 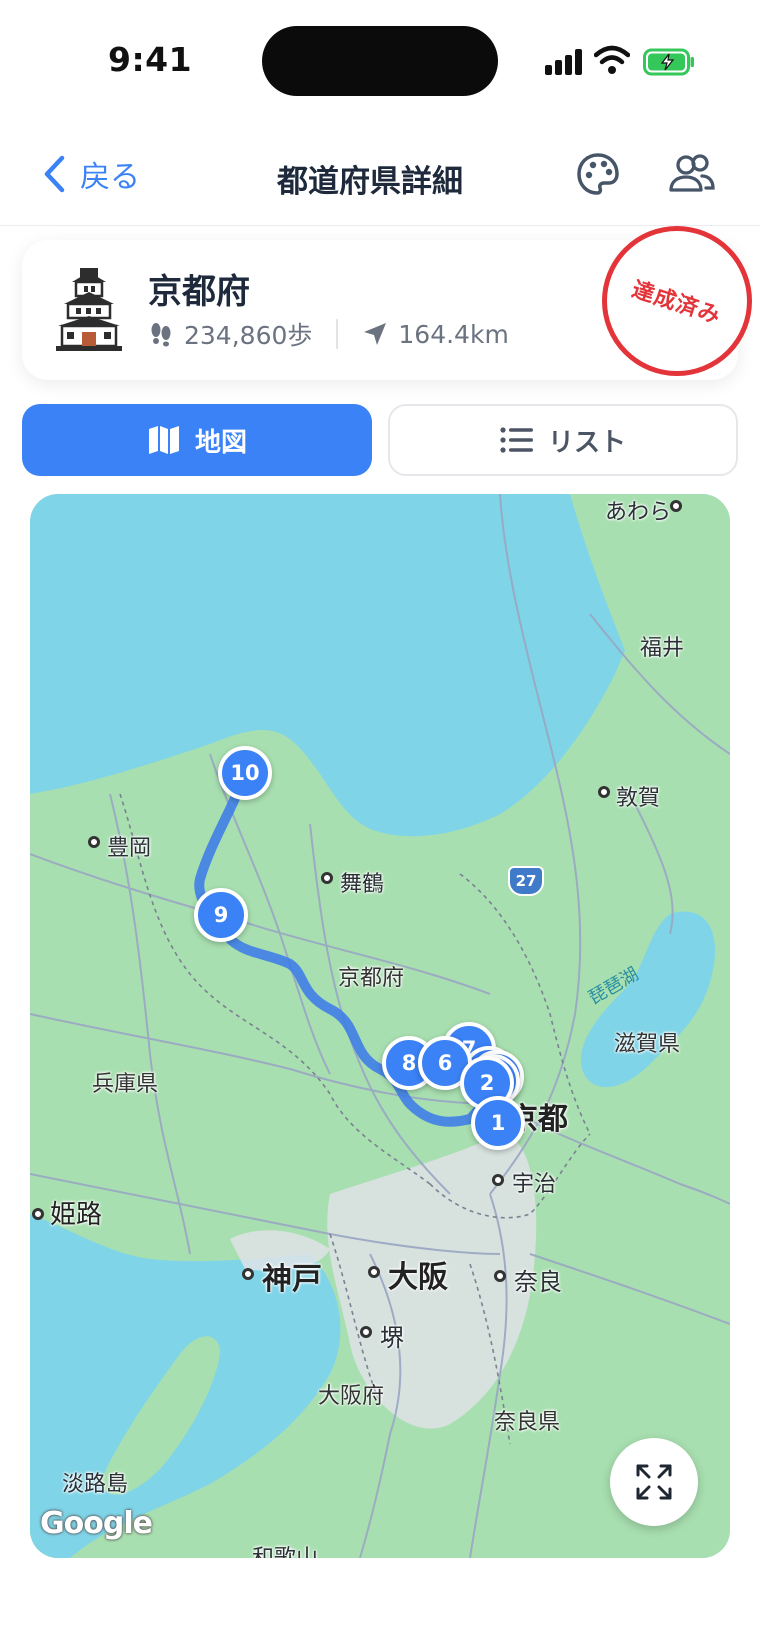 What do you see at coordinates (586, 442) in the screenshot?
I see `tab-list-label: リスト` at bounding box center [586, 442].